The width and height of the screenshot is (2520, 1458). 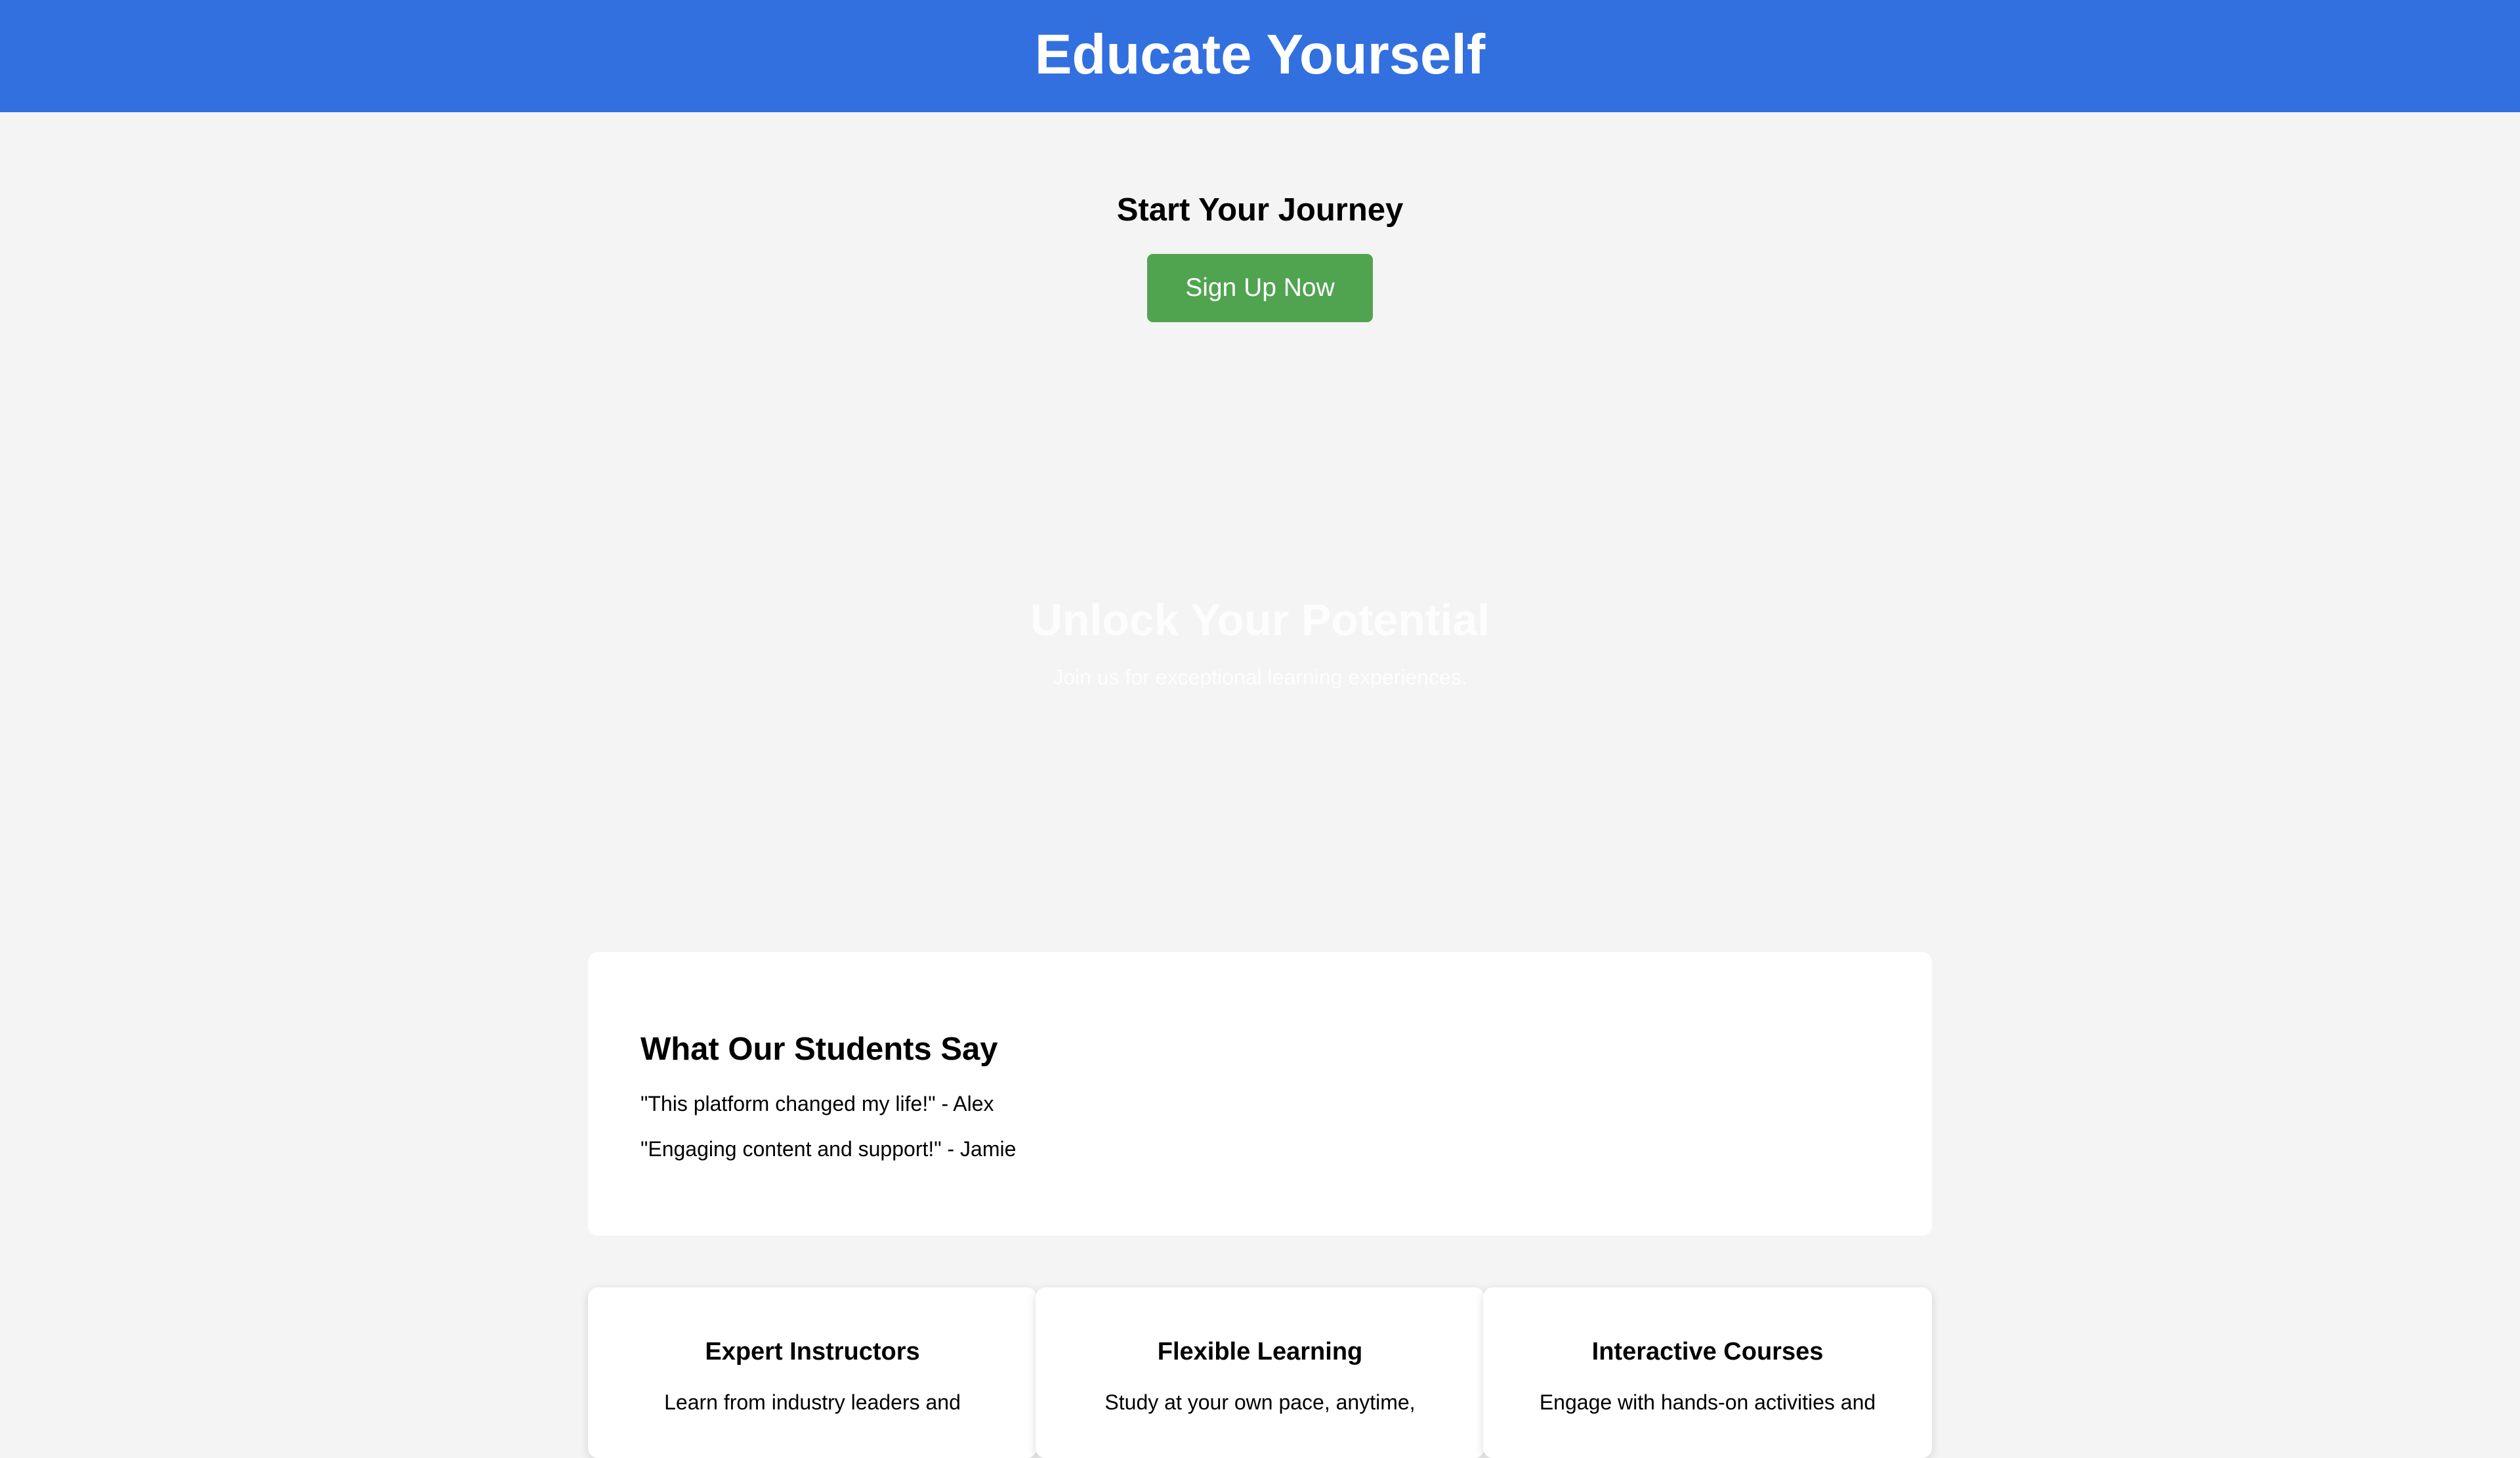 What do you see at coordinates (1260, 1351) in the screenshot?
I see `feature-title: Flexible Learning` at bounding box center [1260, 1351].